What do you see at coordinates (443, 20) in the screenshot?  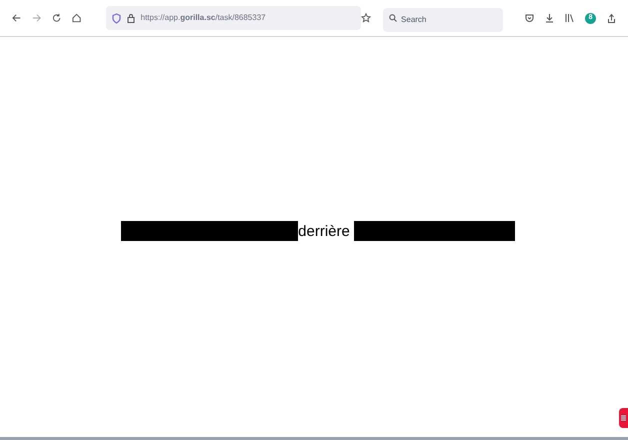 I see `search-field: Search` at bounding box center [443, 20].